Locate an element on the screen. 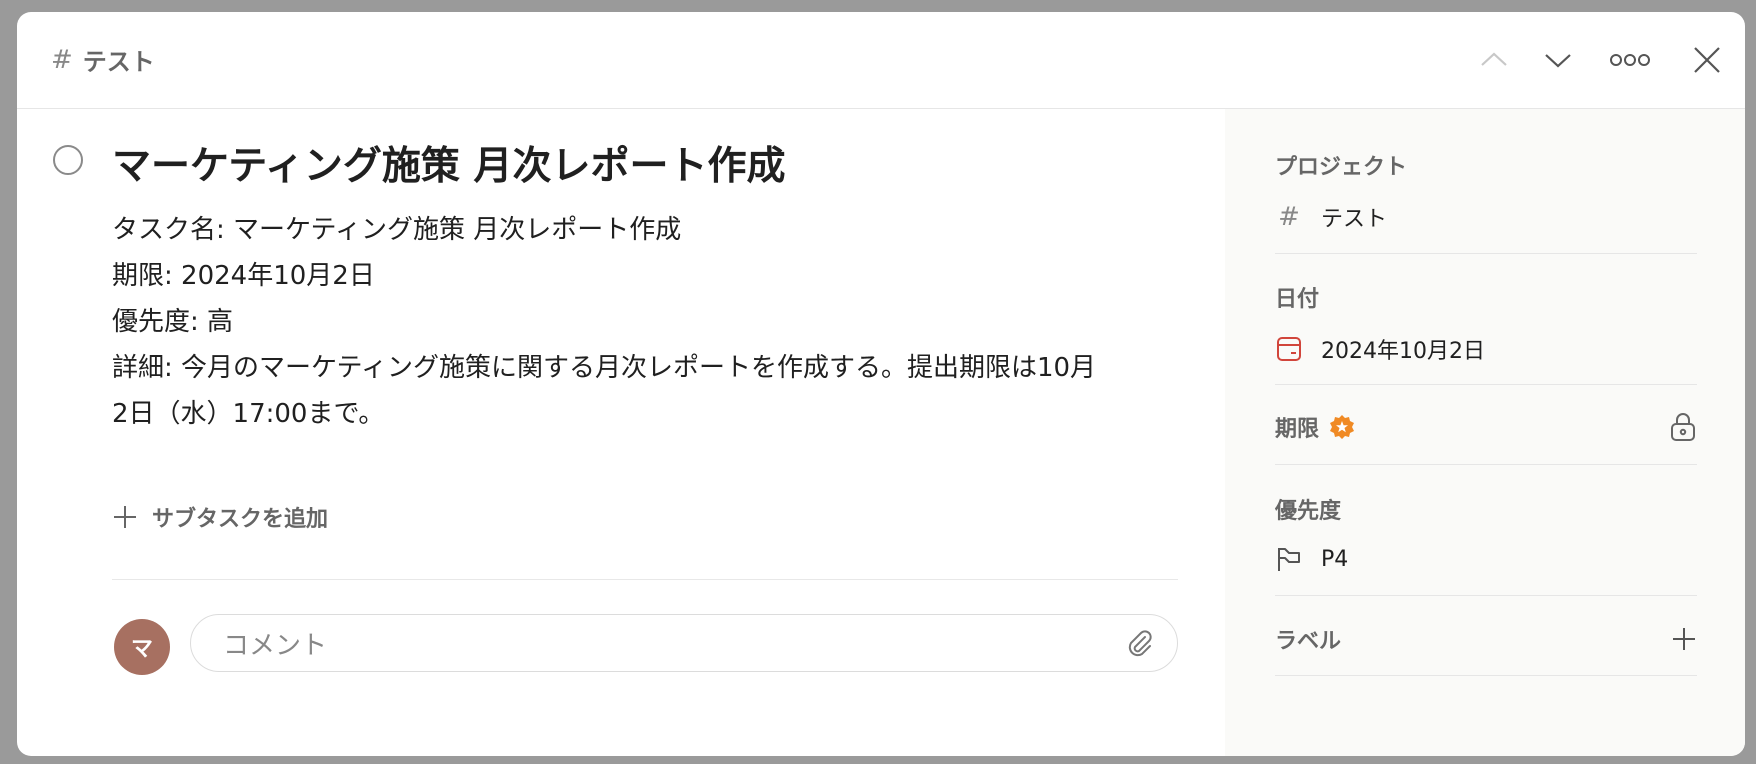 The image size is (1756, 764). close-button is located at coordinates (1707, 60).